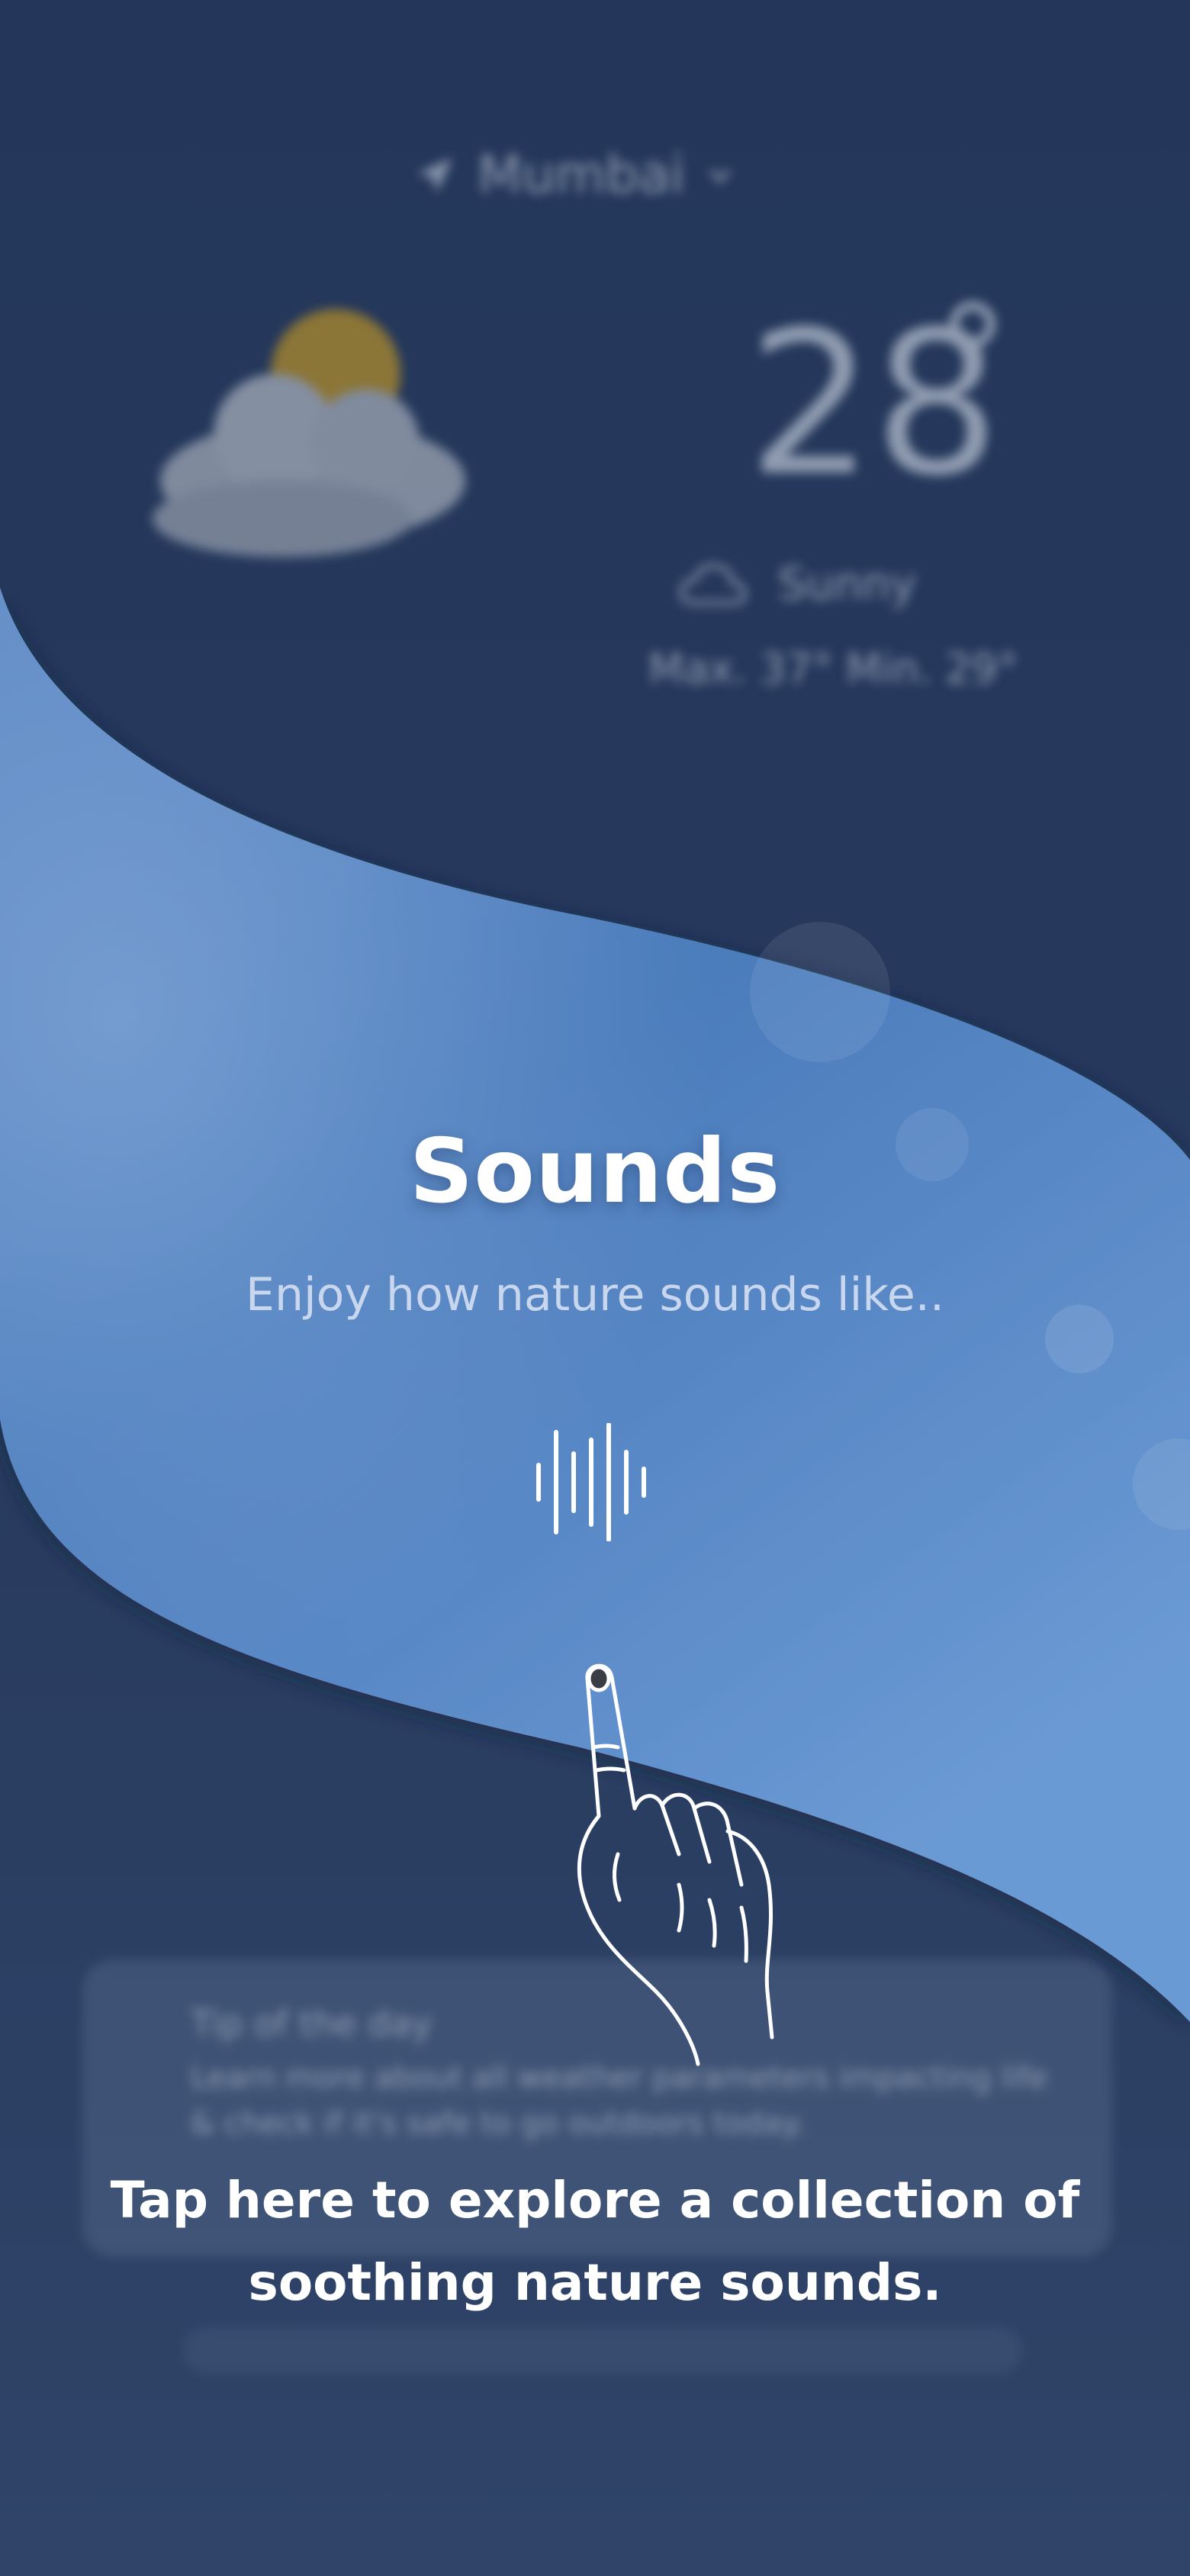 The height and width of the screenshot is (2576, 1190). Describe the element at coordinates (595, 1482) in the screenshot. I see `sound-wave-icon` at that location.